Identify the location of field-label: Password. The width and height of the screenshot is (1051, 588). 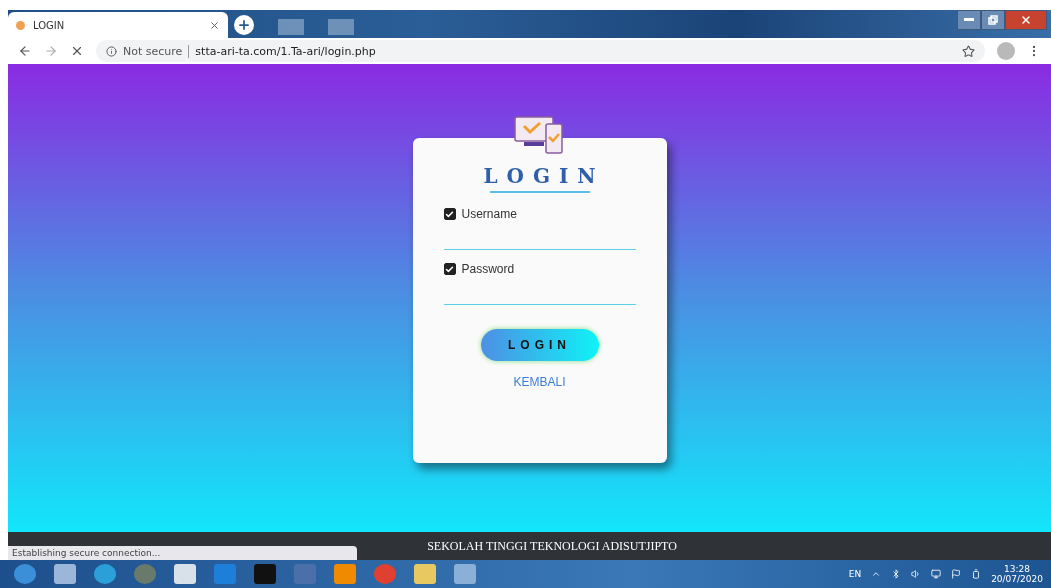
(488, 269).